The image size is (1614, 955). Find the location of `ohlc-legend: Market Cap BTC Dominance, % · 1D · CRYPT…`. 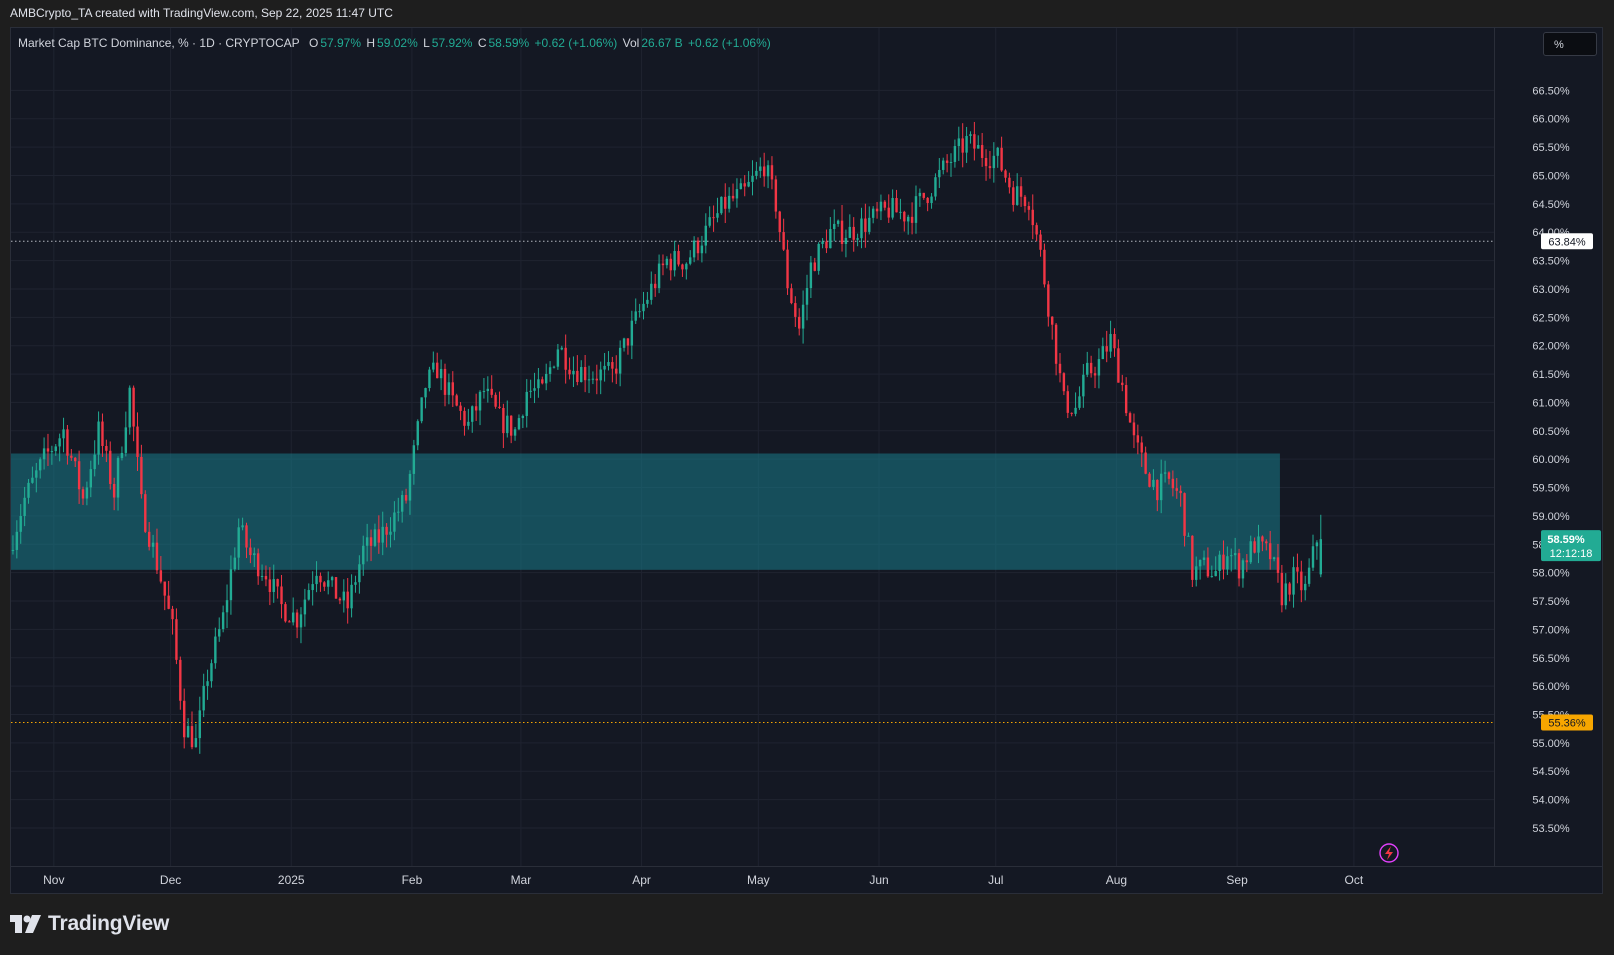

ohlc-legend: Market Cap BTC Dominance, % · 1D · CRYPT… is located at coordinates (395, 43).